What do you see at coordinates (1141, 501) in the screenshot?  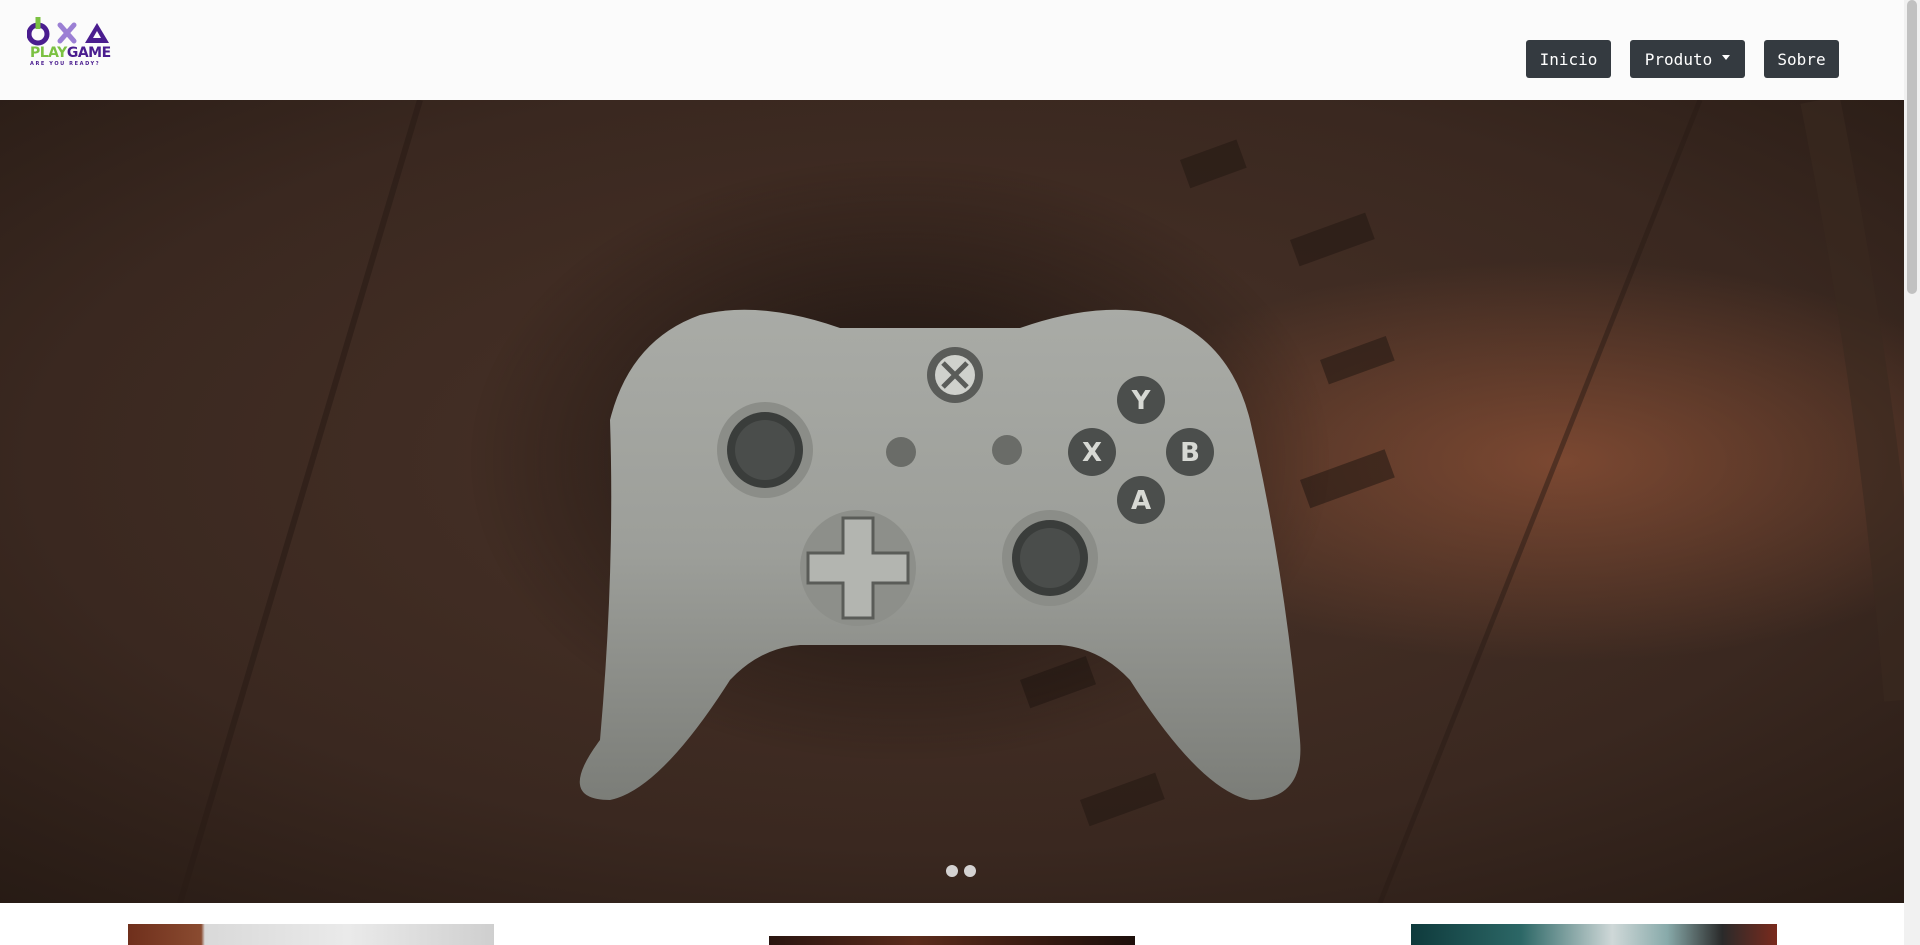 I see `svg-text: A` at bounding box center [1141, 501].